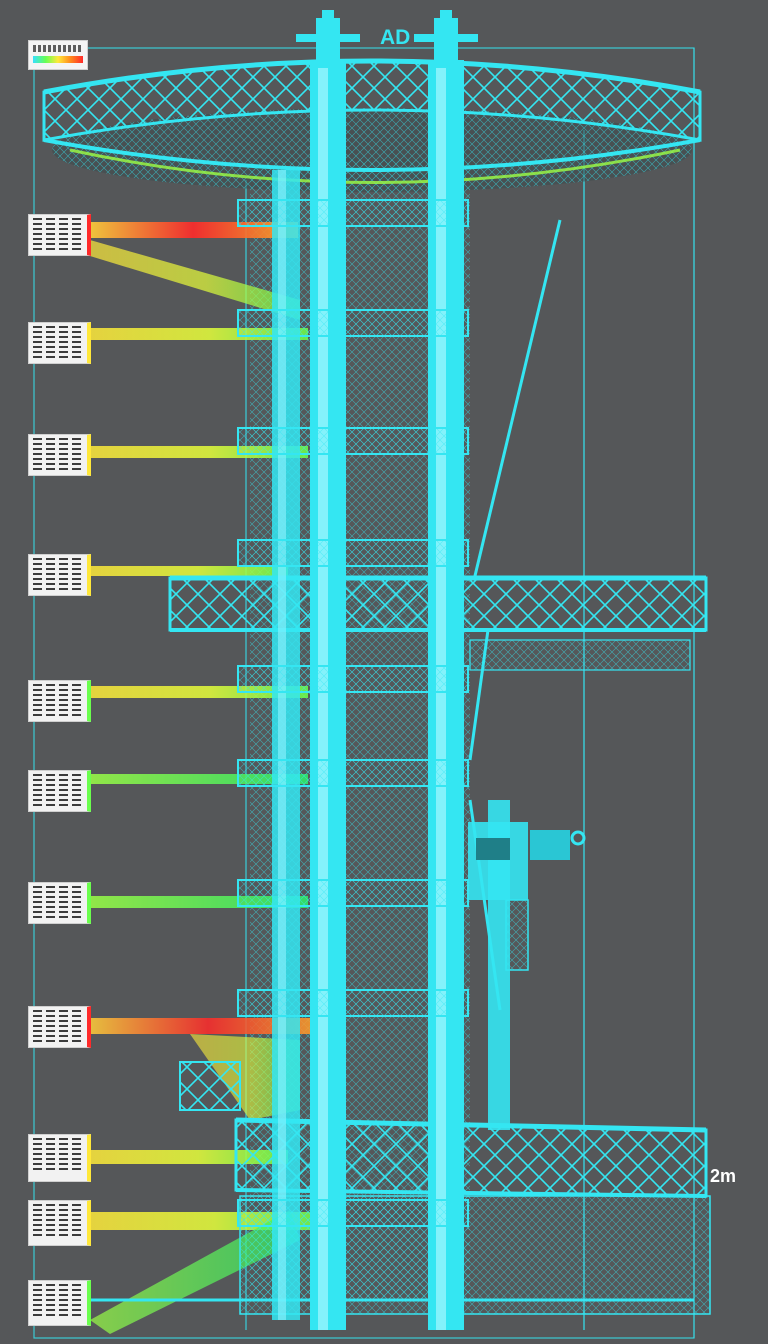  Describe the element at coordinates (58, 59) in the screenshot. I see `legend-color-scale` at that location.